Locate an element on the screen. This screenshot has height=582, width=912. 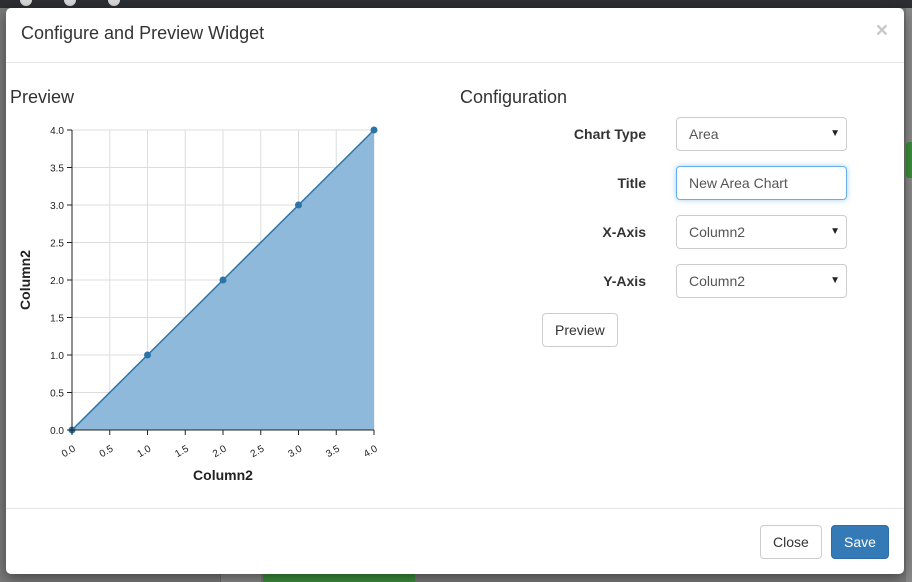
y-axis-field-label: Y-Axis is located at coordinates (624, 281).